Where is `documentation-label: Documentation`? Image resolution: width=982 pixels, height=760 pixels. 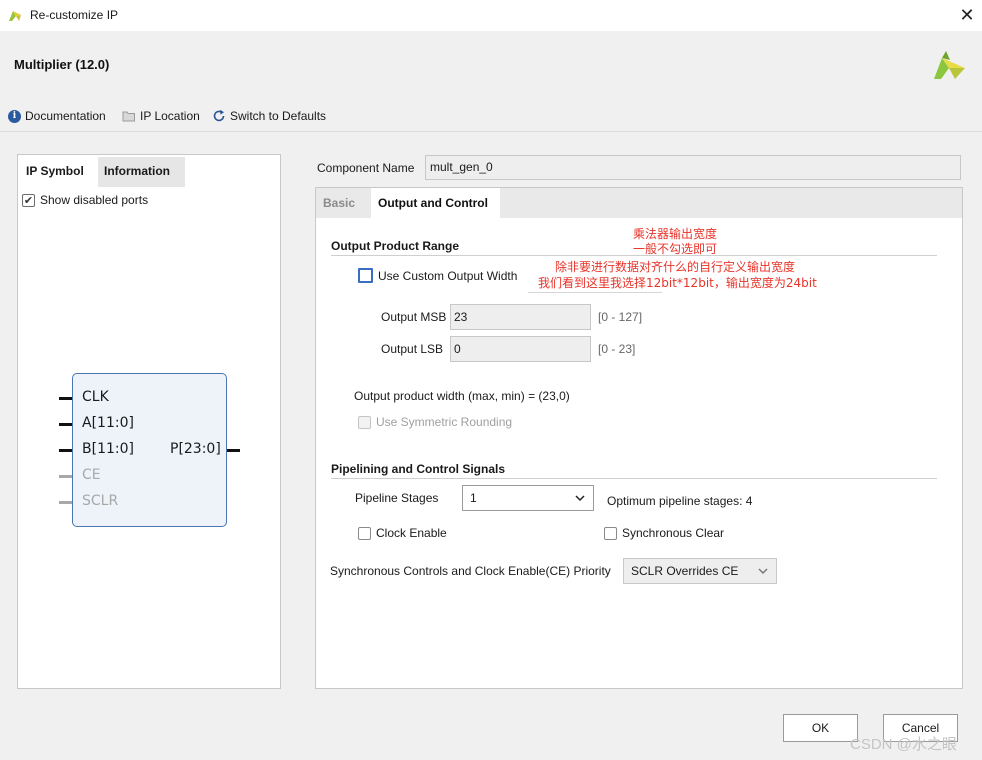 documentation-label: Documentation is located at coordinates (65, 116).